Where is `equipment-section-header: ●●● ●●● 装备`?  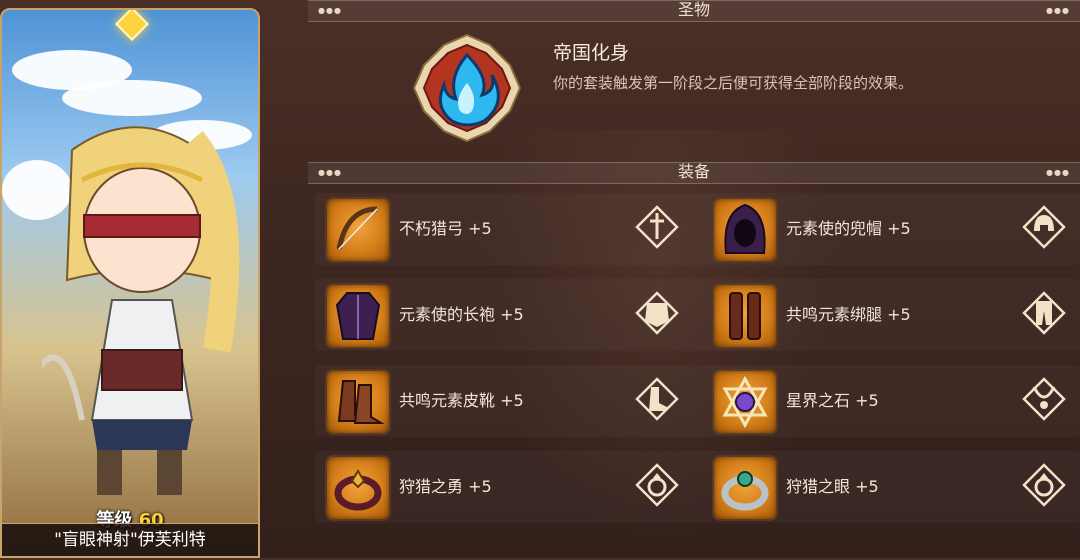 equipment-section-header: ●●● ●●● 装备 is located at coordinates (694, 173).